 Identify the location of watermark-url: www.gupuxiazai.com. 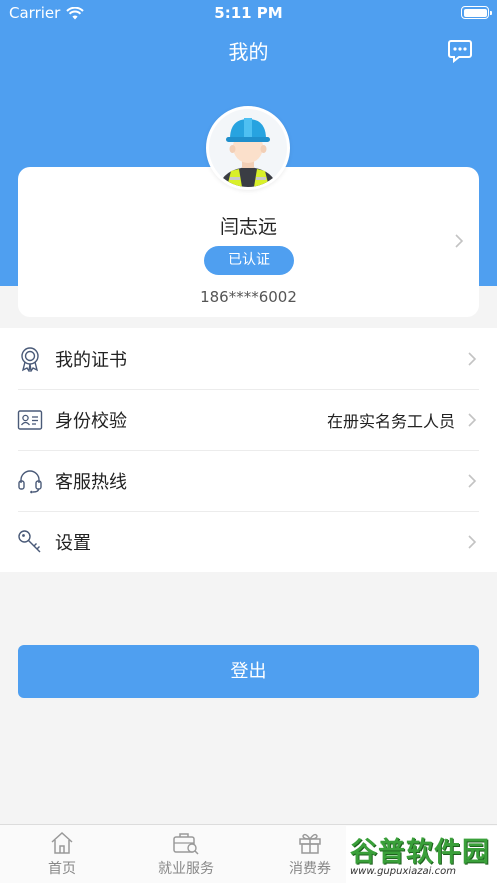
(403, 871).